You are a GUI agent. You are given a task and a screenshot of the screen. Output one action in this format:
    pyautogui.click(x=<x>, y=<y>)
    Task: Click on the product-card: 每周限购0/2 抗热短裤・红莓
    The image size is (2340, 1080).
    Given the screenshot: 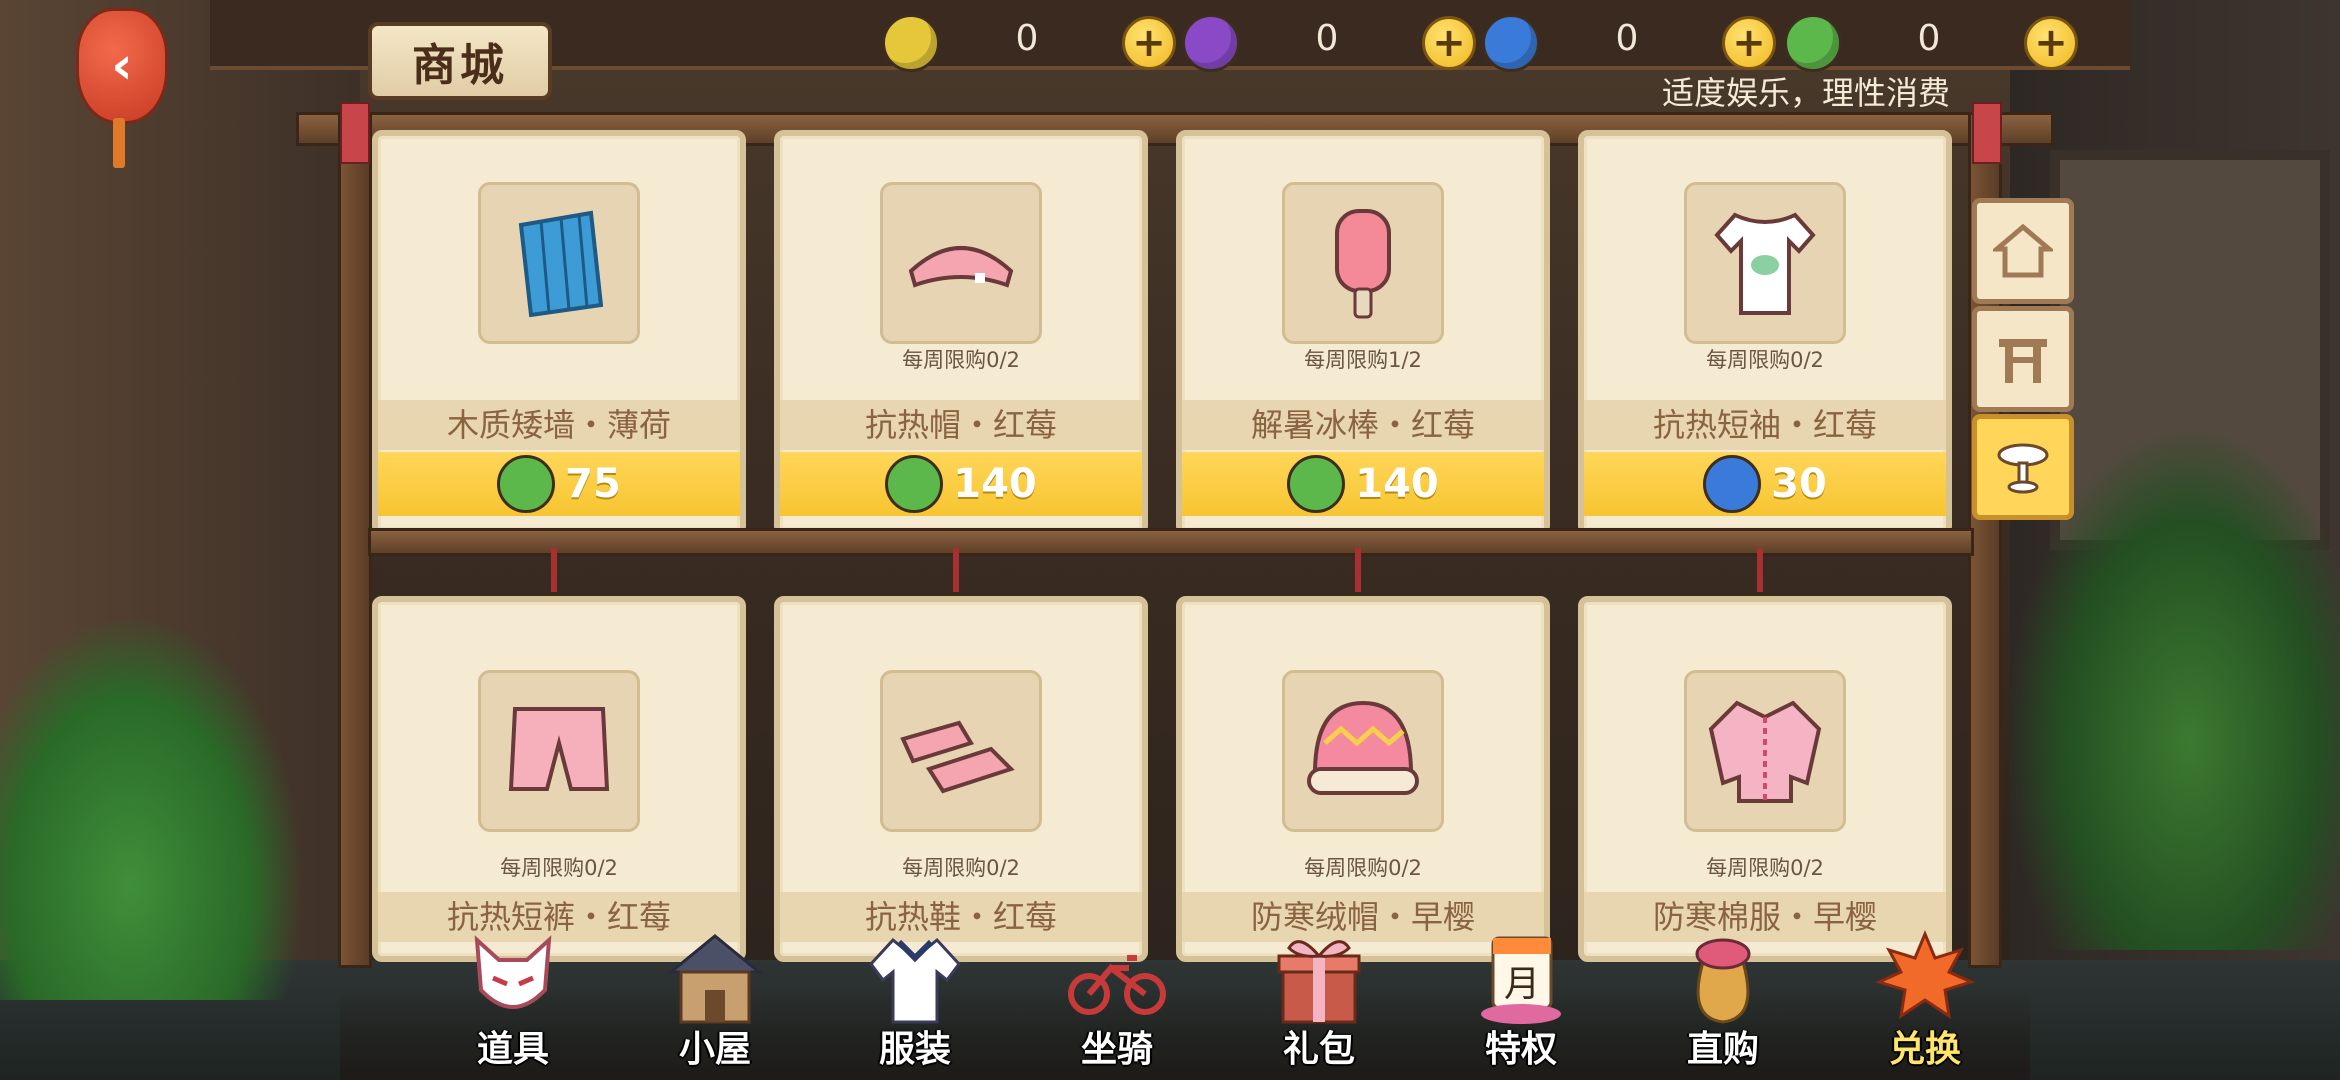 What is the action you would take?
    pyautogui.click(x=559, y=779)
    